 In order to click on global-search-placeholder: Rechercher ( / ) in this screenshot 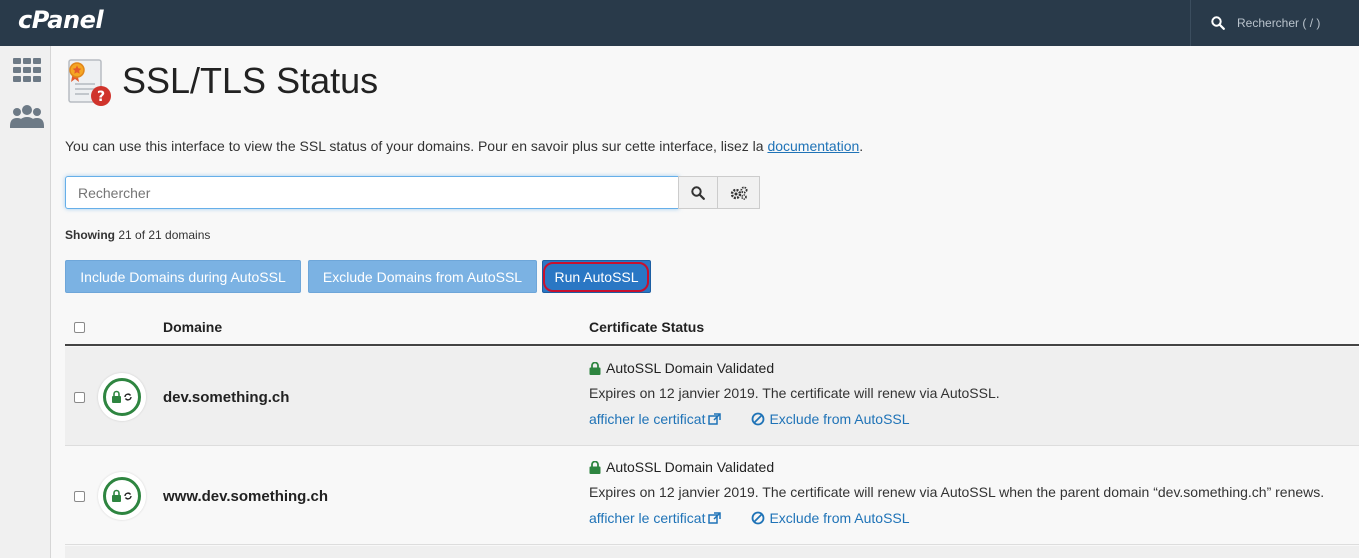, I will do `click(1279, 23)`.